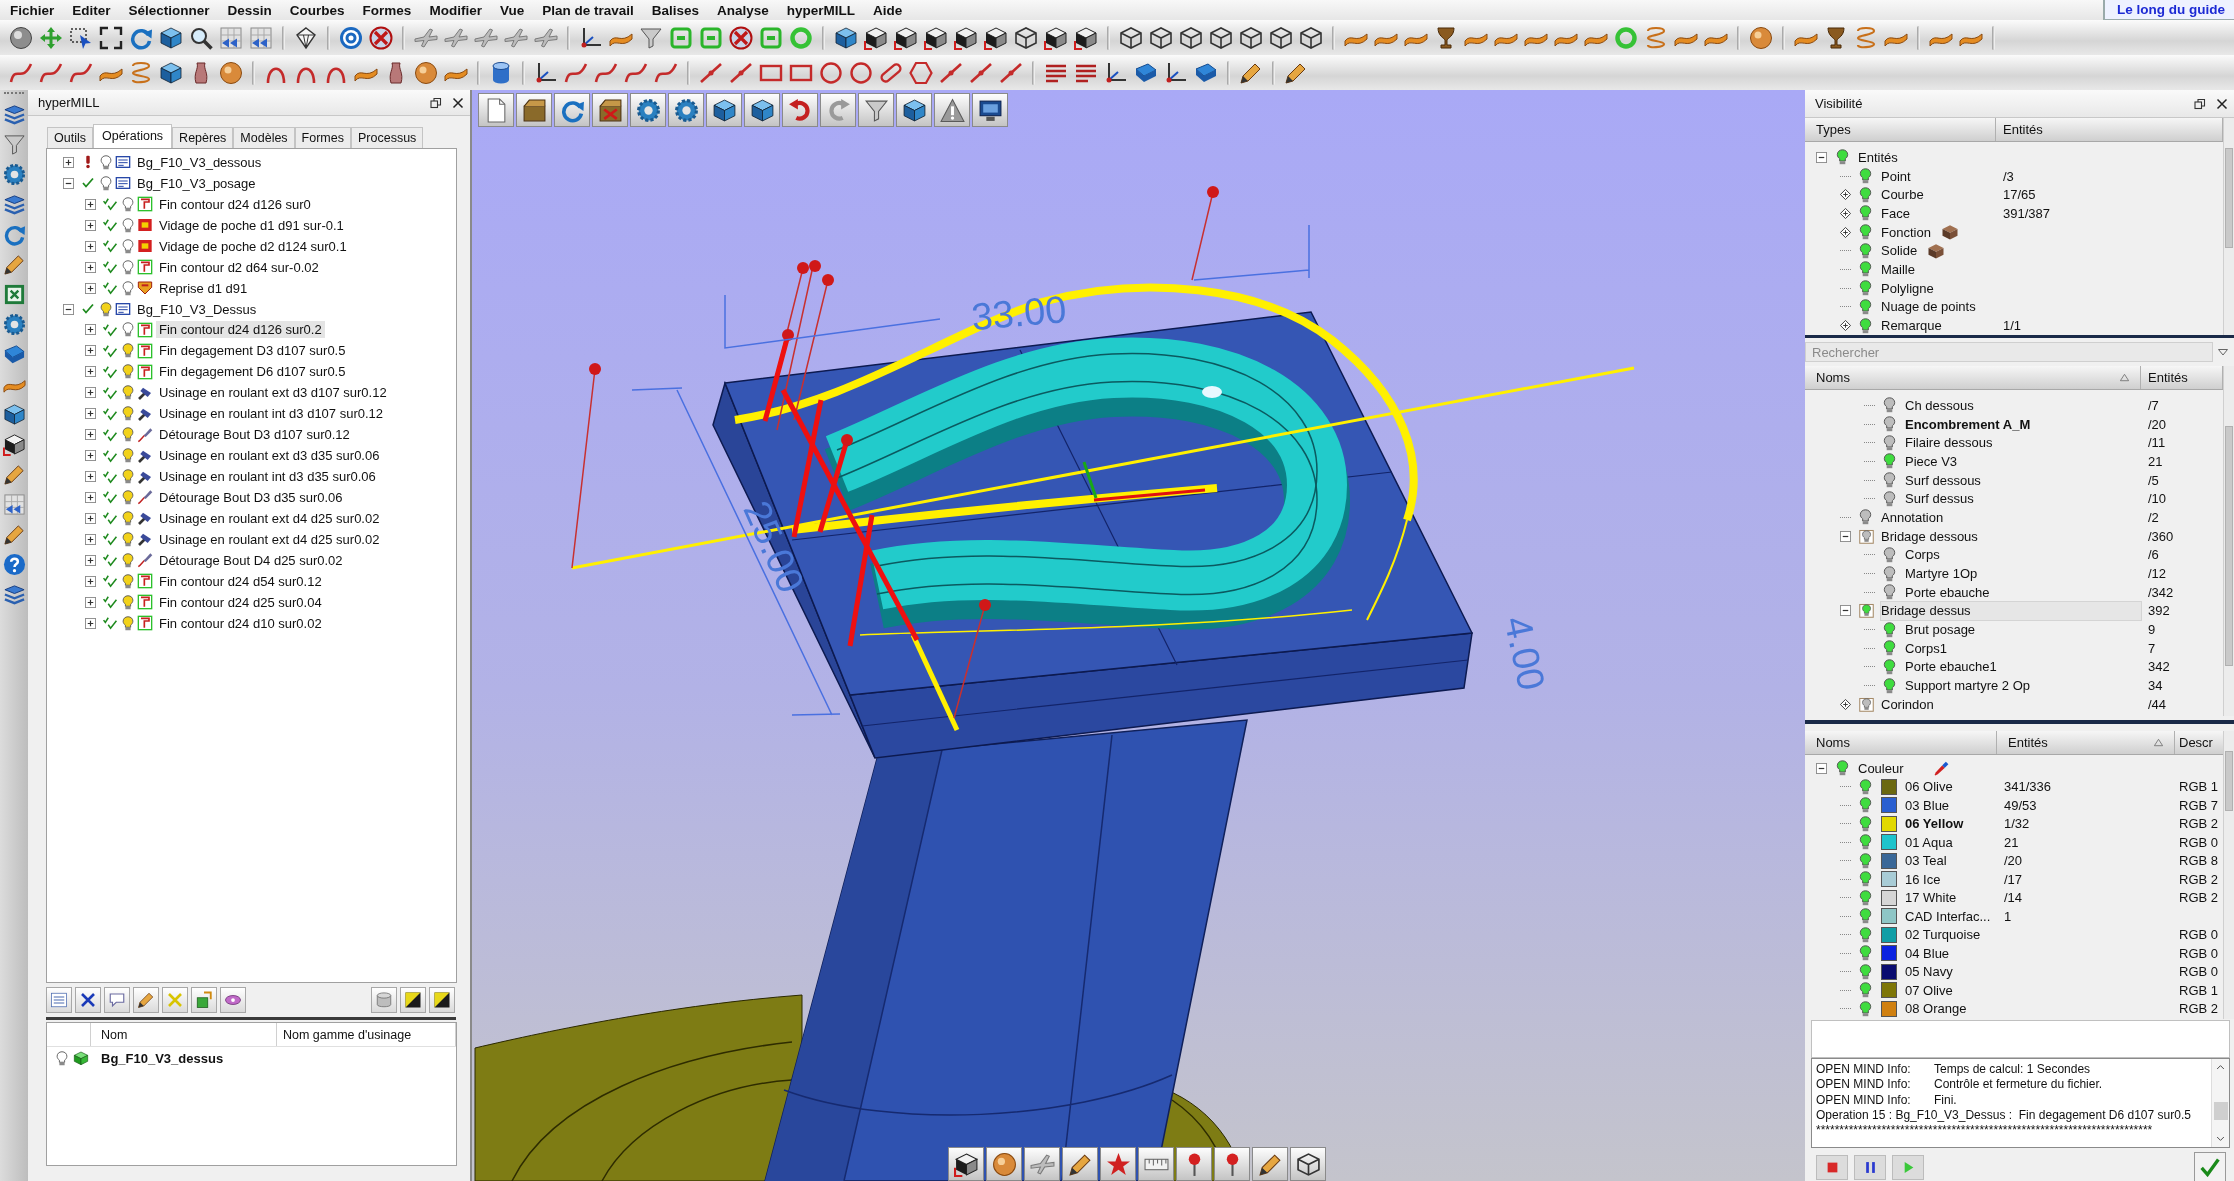 The width and height of the screenshot is (2234, 1181). Describe the element at coordinates (196, 183) in the screenshot. I see `tree-item: Bg_F10_V3_posage` at that location.